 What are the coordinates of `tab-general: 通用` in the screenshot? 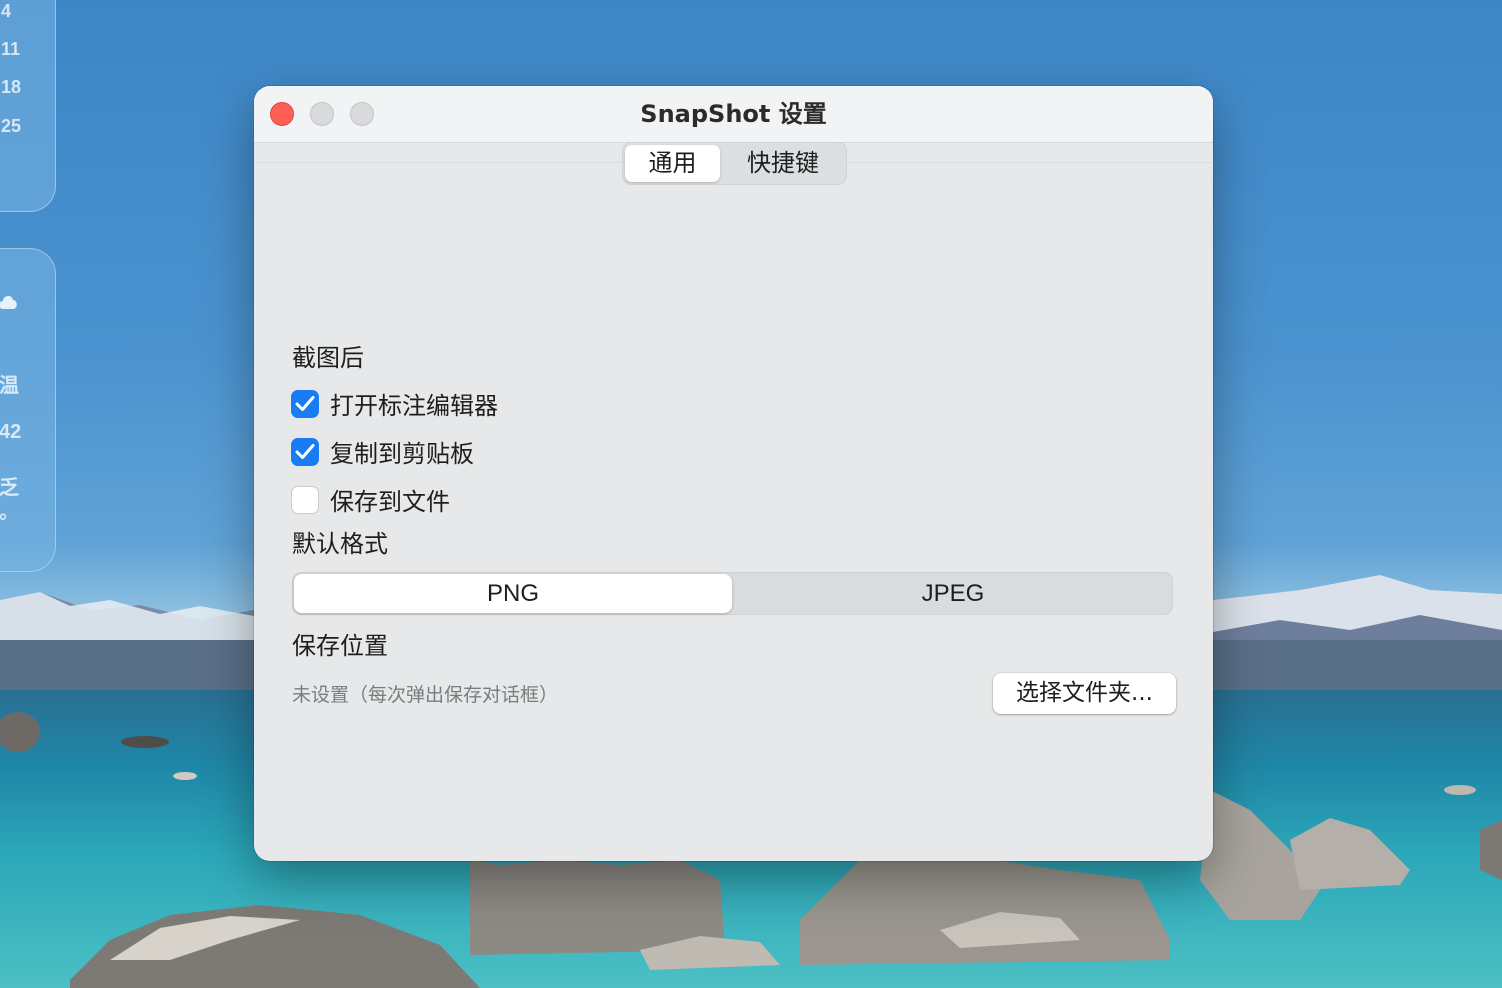 It's located at (672, 163).